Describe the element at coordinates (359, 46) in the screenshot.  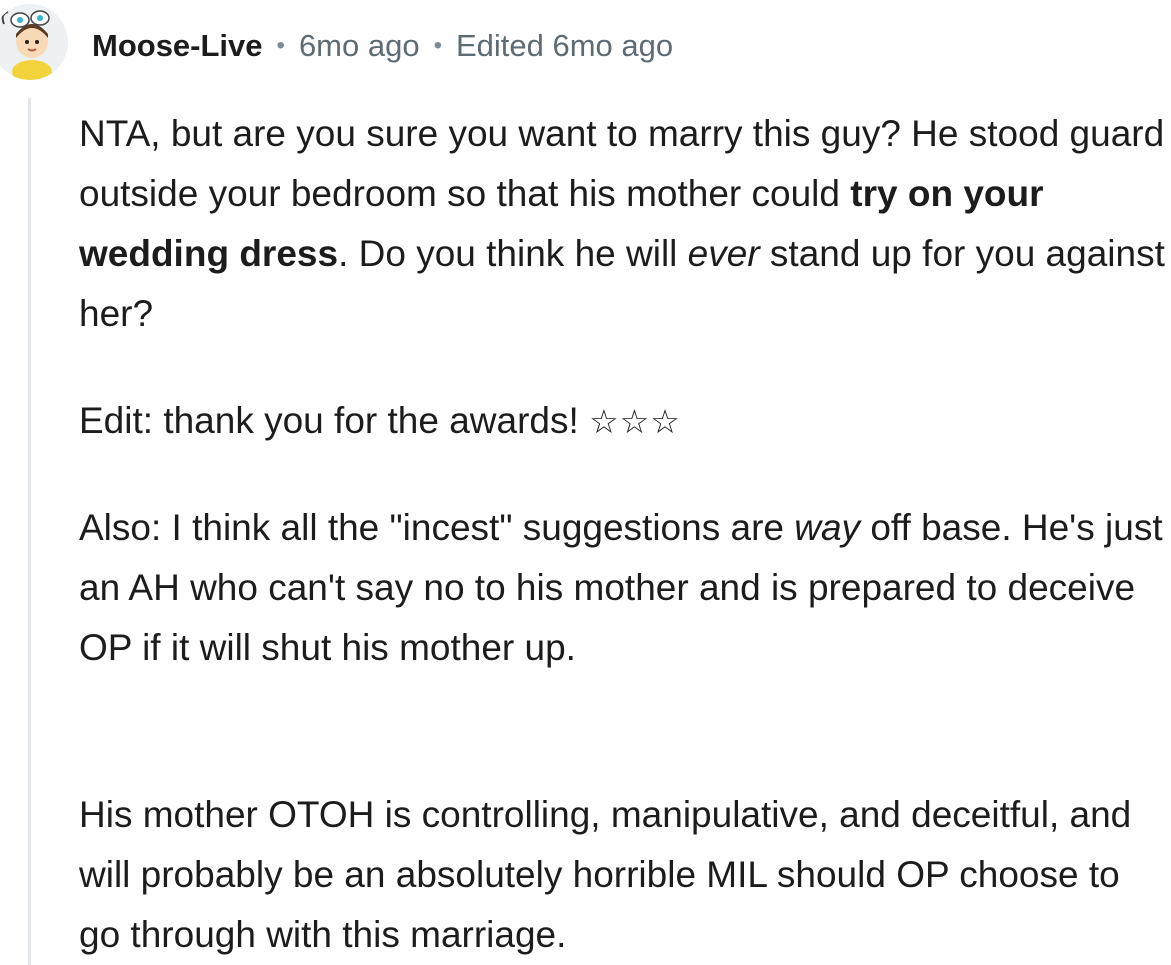
I see `comment-timestamp: 6mo ago` at that location.